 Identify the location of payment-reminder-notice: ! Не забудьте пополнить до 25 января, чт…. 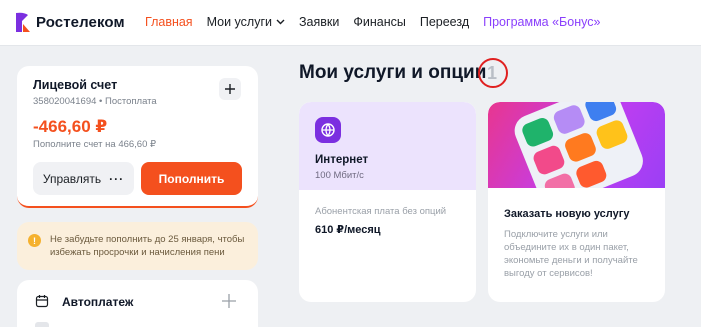
(137, 246).